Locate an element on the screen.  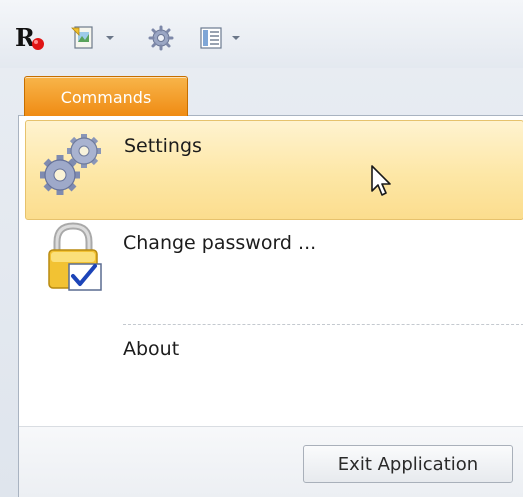
layout-icon is located at coordinates (211, 38).